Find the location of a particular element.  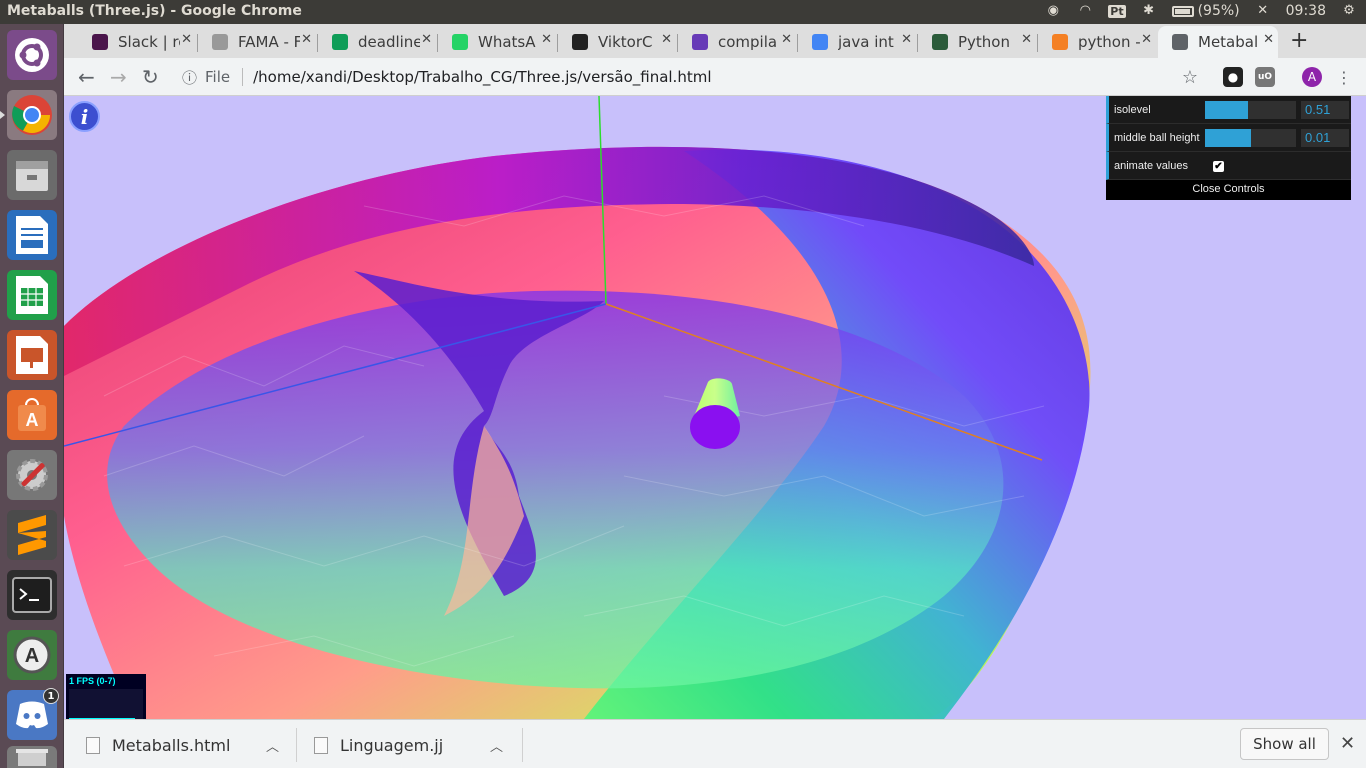

software-updater-icon: A is located at coordinates (32, 655).